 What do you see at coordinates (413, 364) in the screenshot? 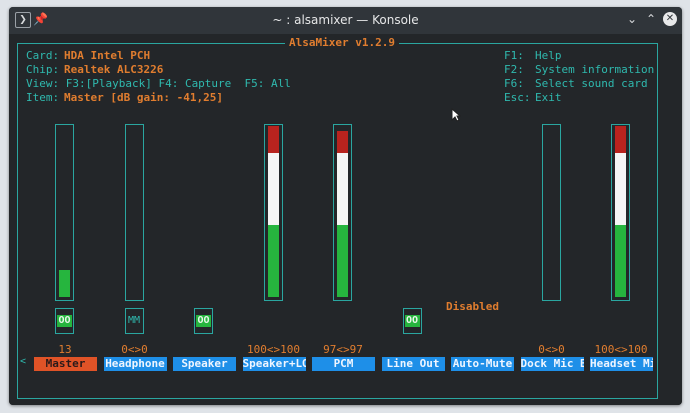
I see `channel-name-line-out: Line Out` at bounding box center [413, 364].